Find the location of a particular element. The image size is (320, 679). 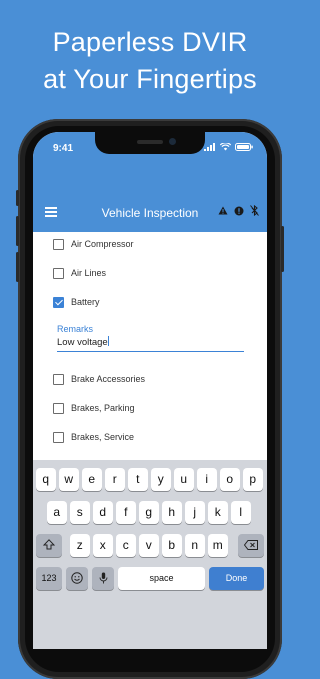

key-y: y is located at coordinates (161, 479).